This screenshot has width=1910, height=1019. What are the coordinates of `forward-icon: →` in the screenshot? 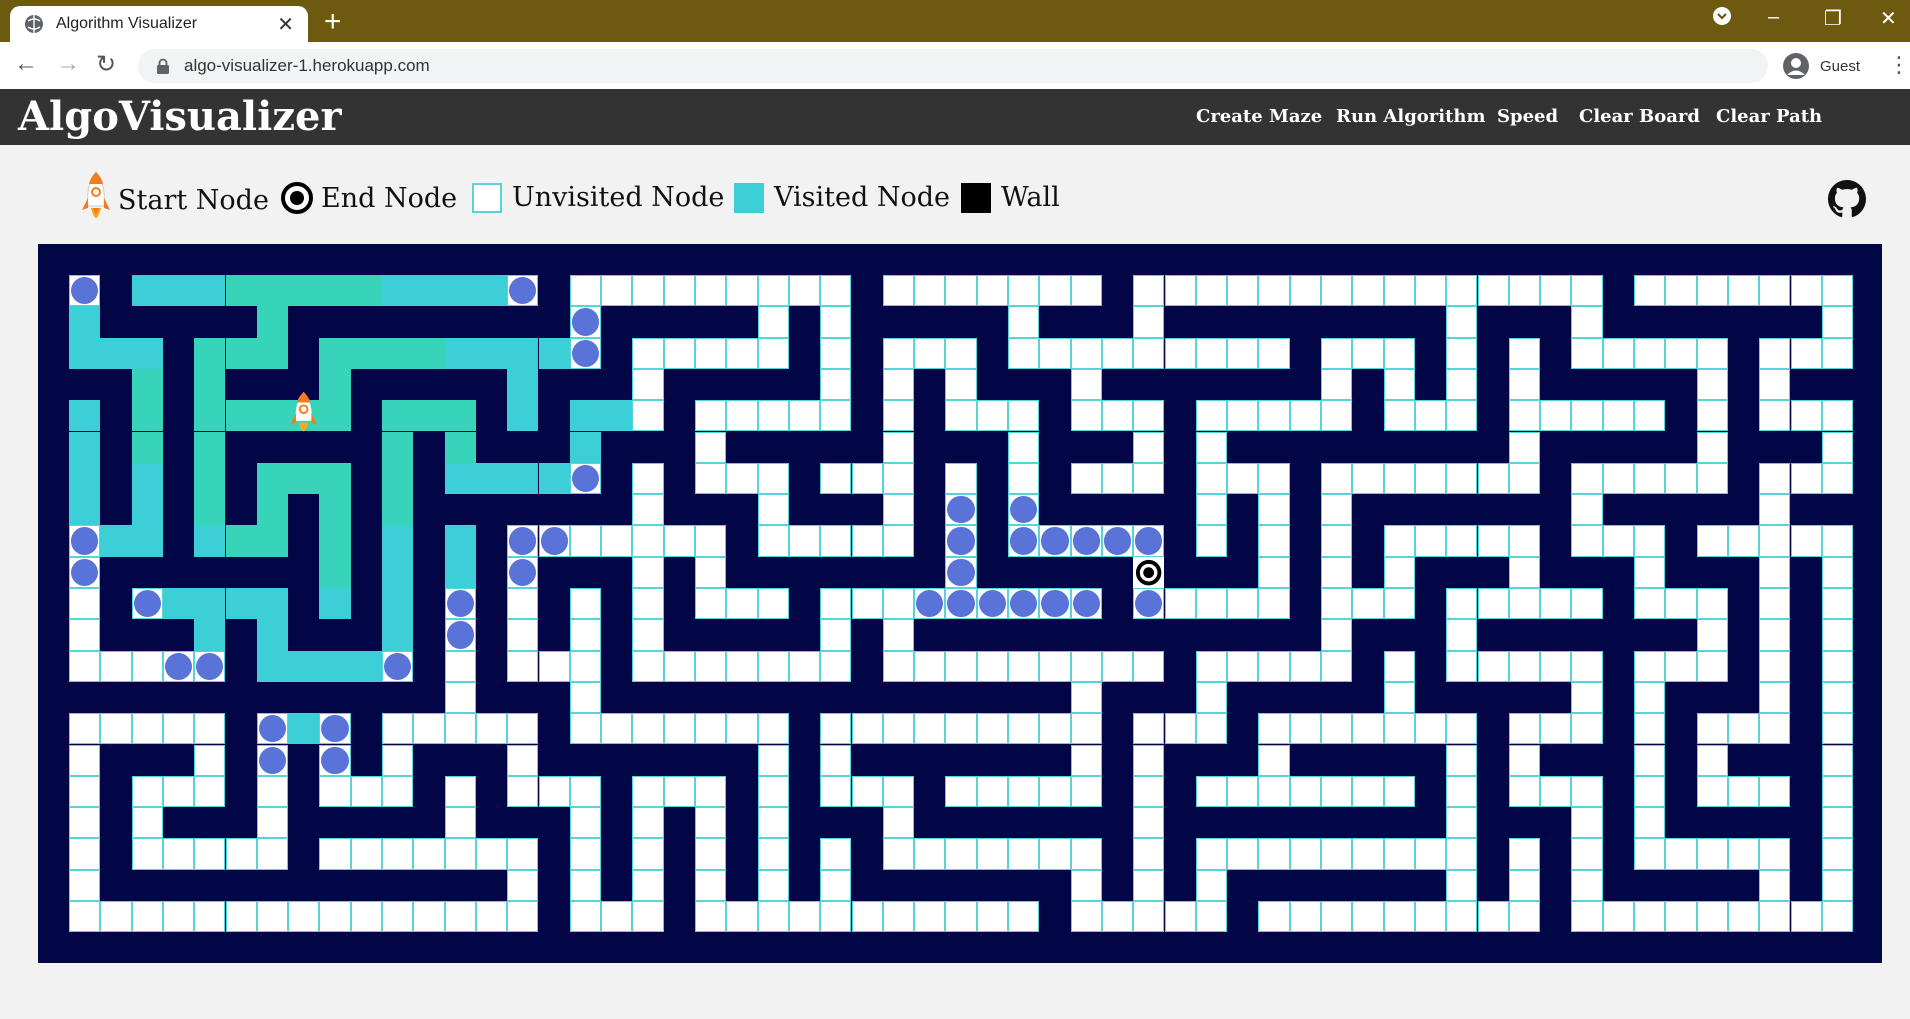 It's located at (68, 64).